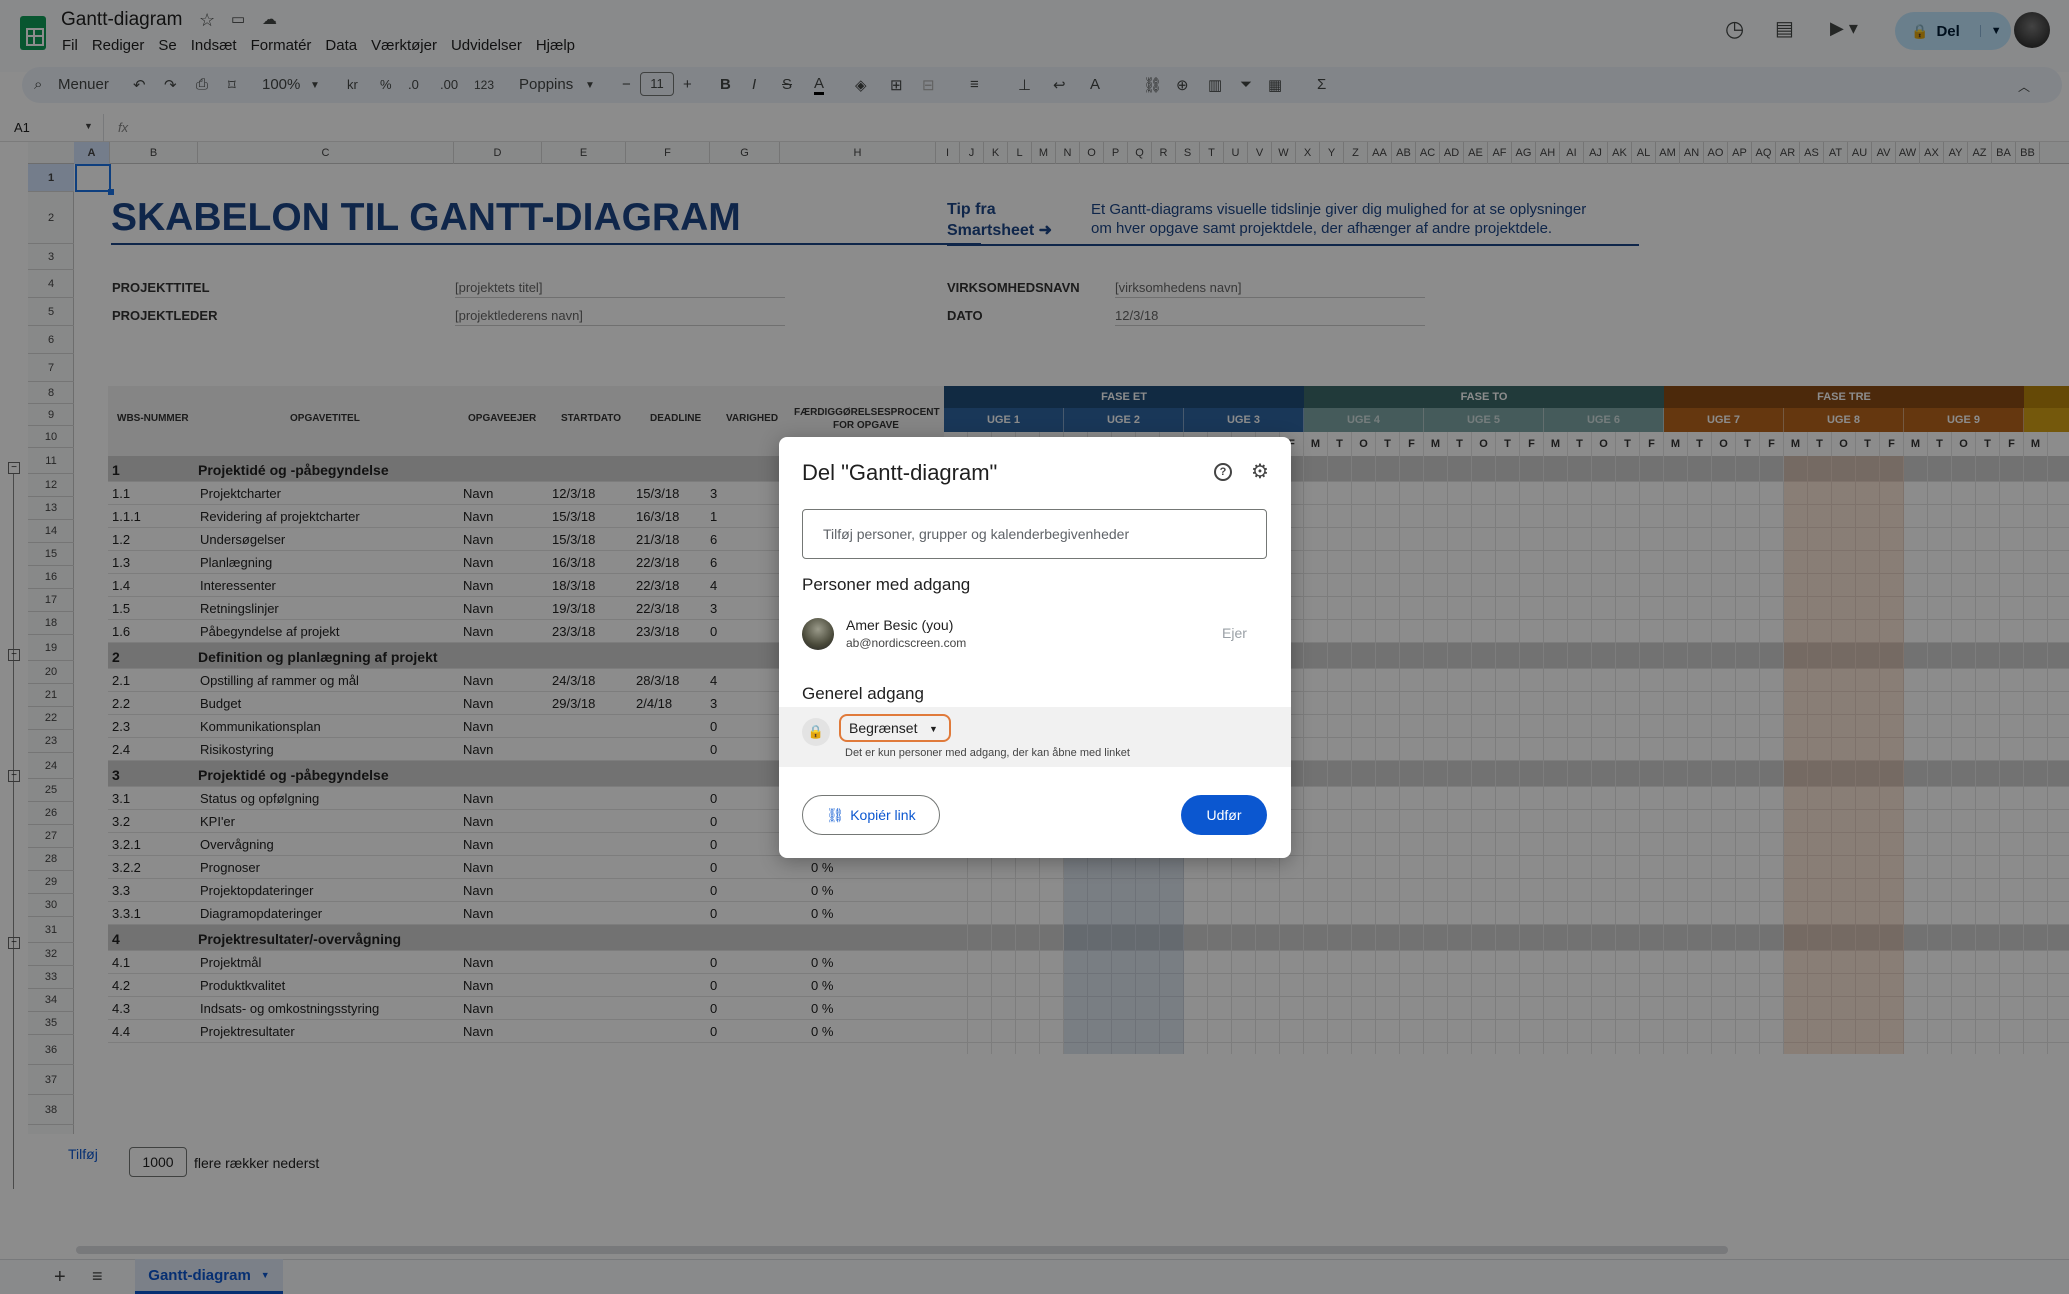 This screenshot has width=2069, height=1294. I want to click on settings-gear-icon: ⚙, so click(1260, 471).